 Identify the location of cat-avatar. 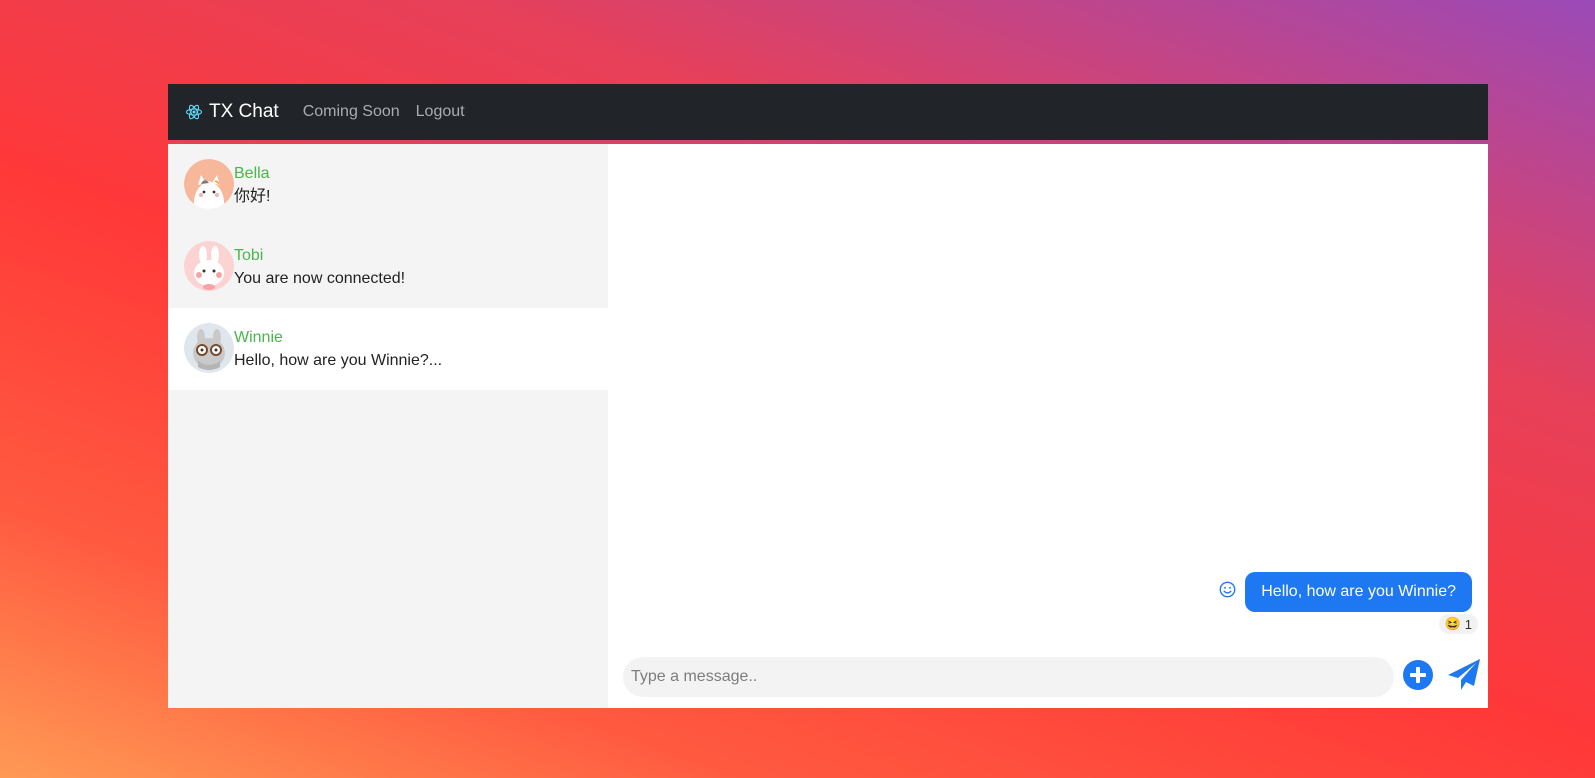
(209, 184).